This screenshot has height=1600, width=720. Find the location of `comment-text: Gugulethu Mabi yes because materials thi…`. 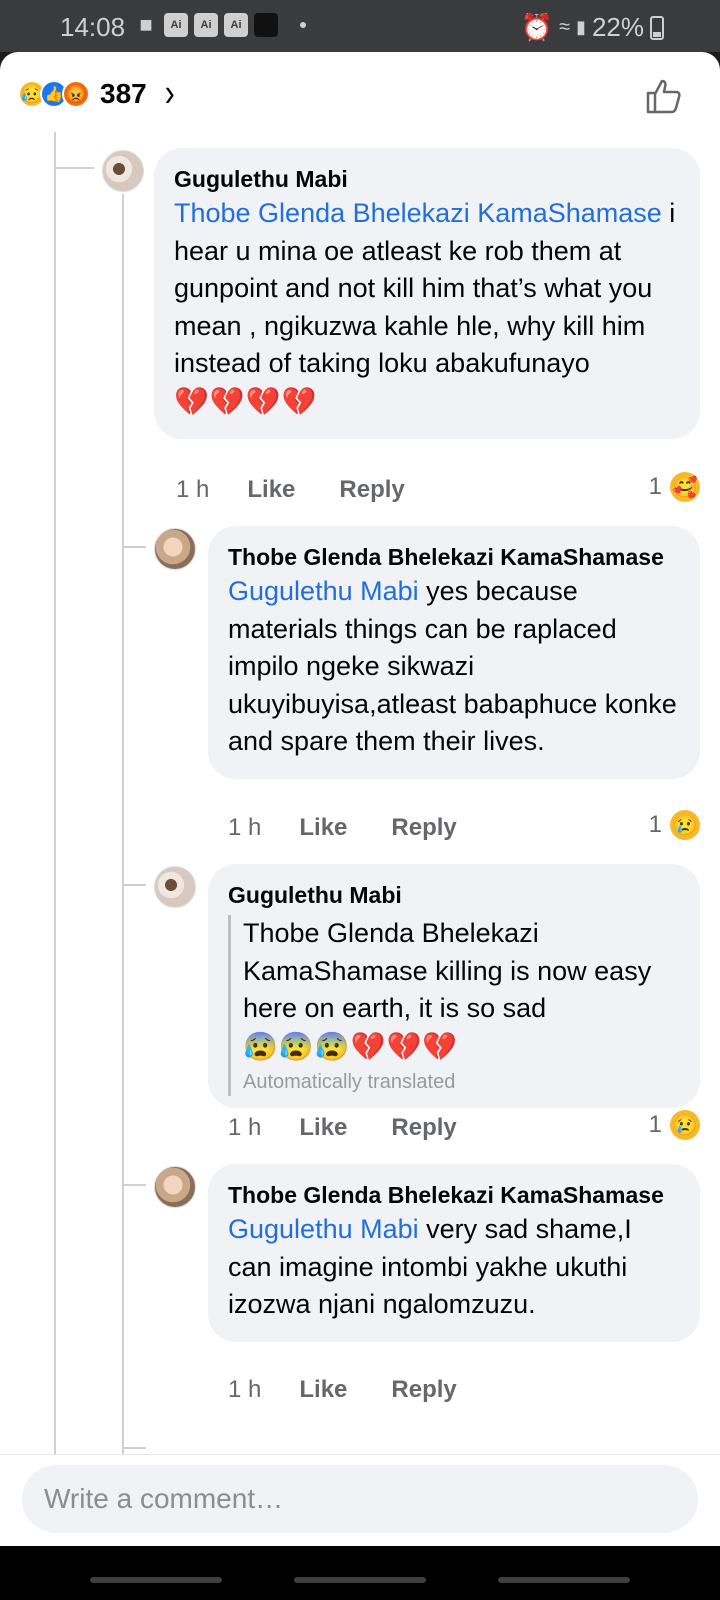

comment-text: Gugulethu Mabi yes because materials thi… is located at coordinates (454, 667).